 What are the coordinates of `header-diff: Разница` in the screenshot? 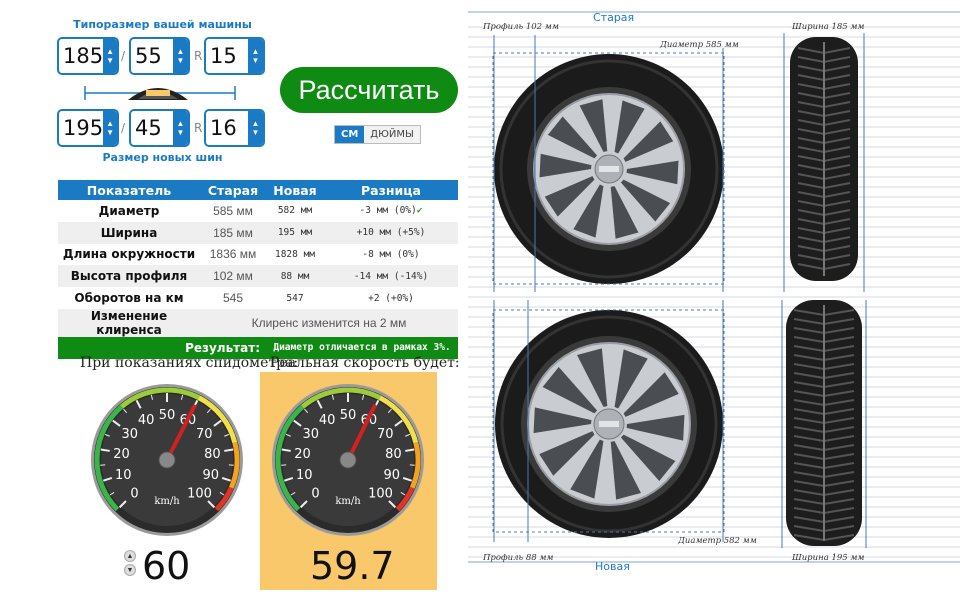 It's located at (391, 190).